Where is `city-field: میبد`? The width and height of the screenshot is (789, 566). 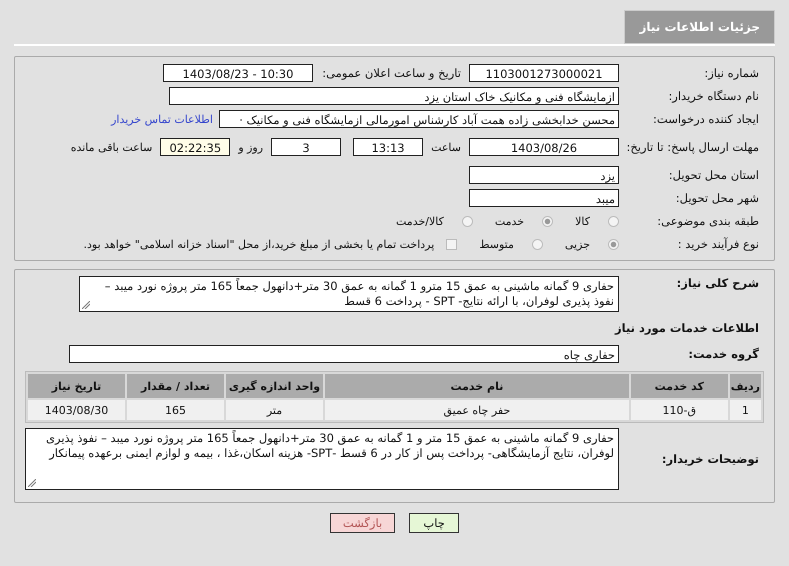
city-field: میبد is located at coordinates (544, 198).